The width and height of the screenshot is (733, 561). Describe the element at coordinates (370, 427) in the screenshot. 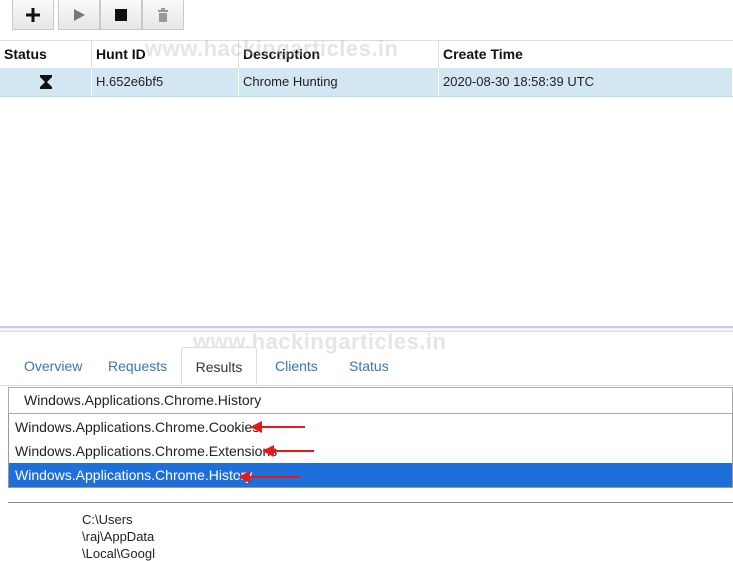

I see `artifact-option-cookies: Windows.Applications.Chrome.Cookies` at that location.